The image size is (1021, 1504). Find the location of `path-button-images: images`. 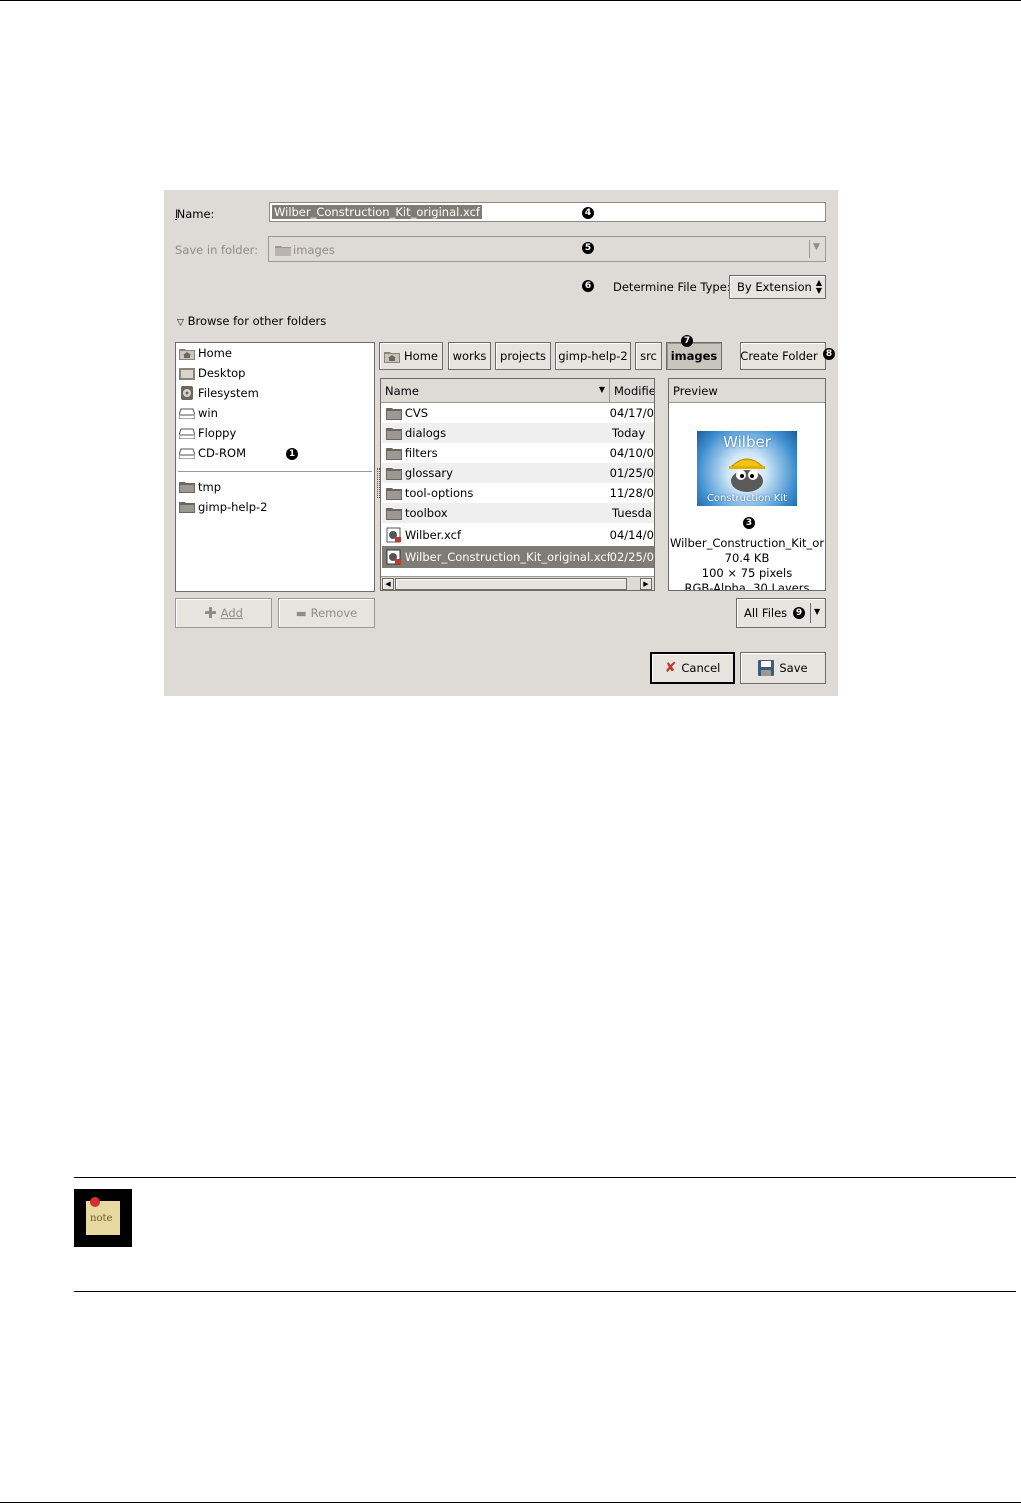

path-button-images: images is located at coordinates (694, 356).